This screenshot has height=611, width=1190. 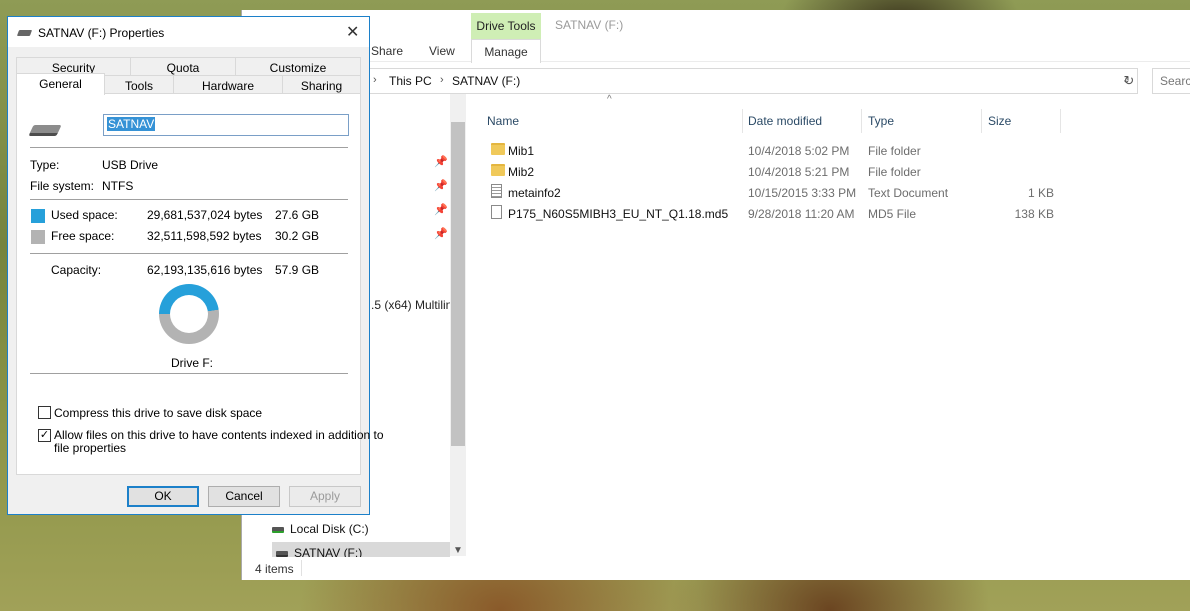 What do you see at coordinates (183, 67) in the screenshot?
I see `tab-quota: Quota` at bounding box center [183, 67].